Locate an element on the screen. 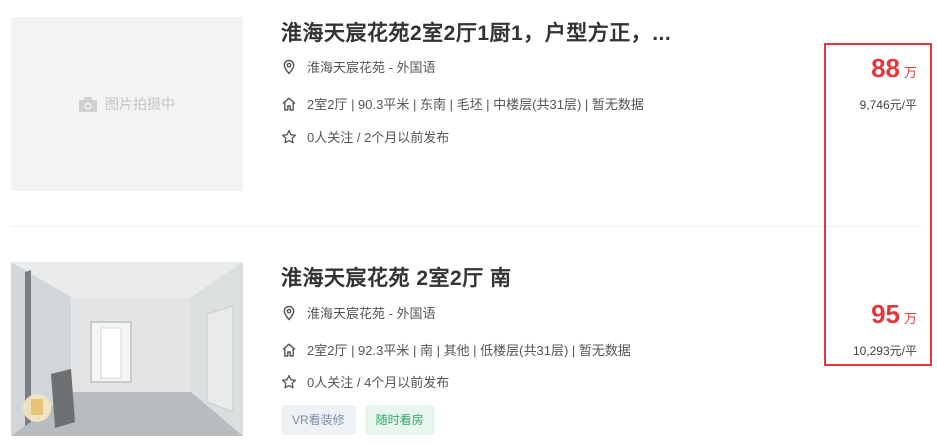  total-price: 95 万 is located at coordinates (885, 316).